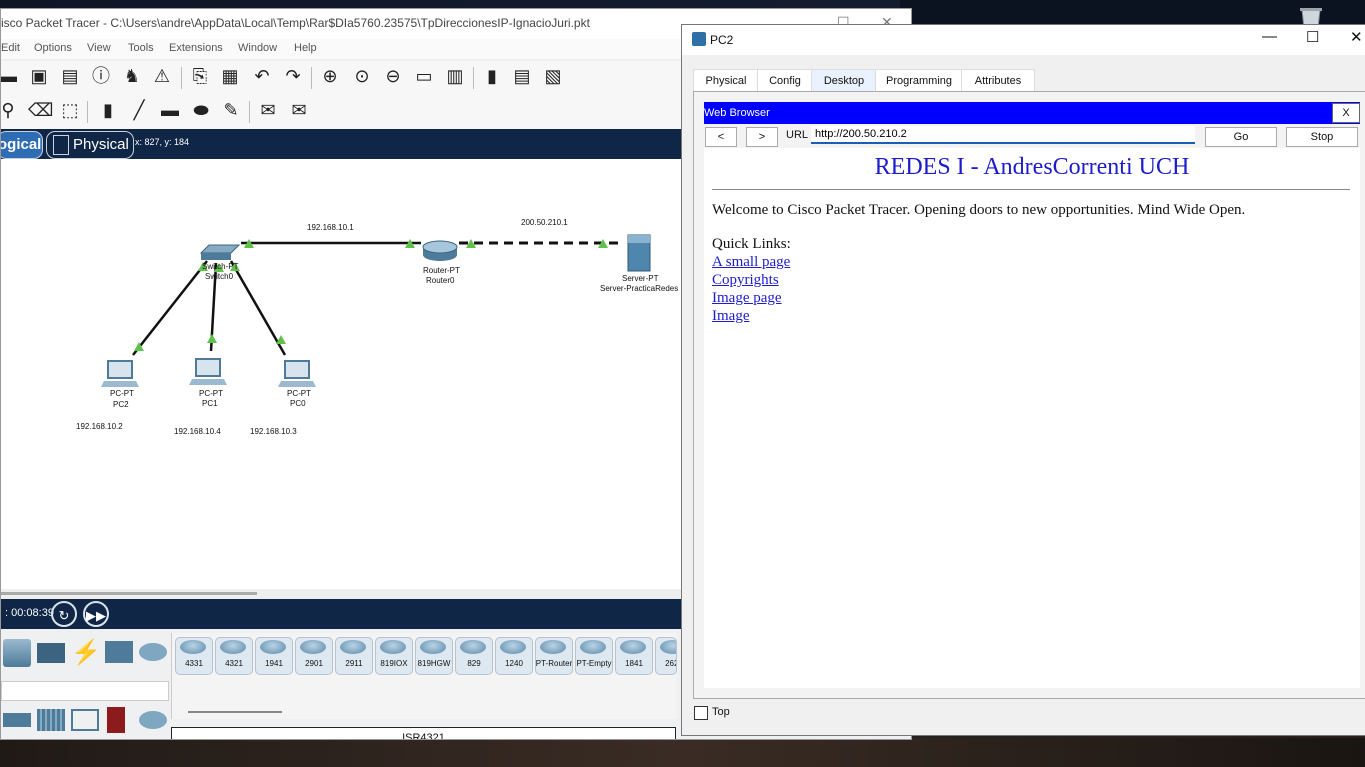 The image size is (1365, 767). Describe the element at coordinates (51, 720) in the screenshot. I see `hubs-subcategory-icon` at that location.